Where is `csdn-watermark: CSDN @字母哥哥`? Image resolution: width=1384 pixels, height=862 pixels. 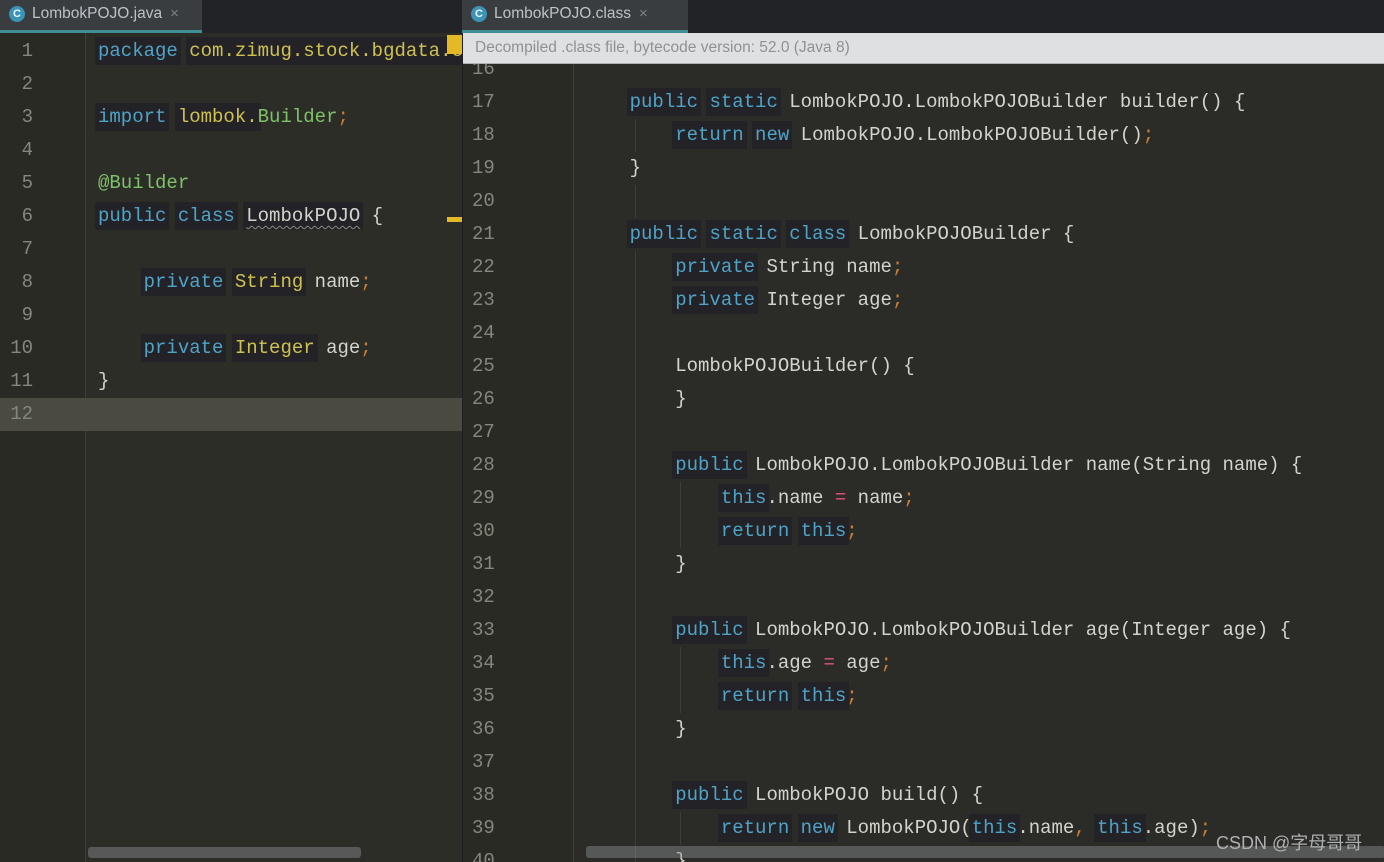
csdn-watermark: CSDN @字母哥哥 is located at coordinates (1289, 843).